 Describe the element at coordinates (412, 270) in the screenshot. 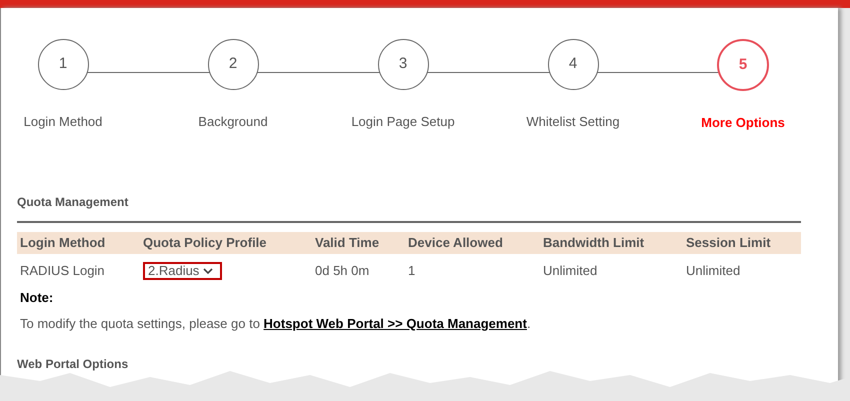

I see `table-cell: 1` at that location.